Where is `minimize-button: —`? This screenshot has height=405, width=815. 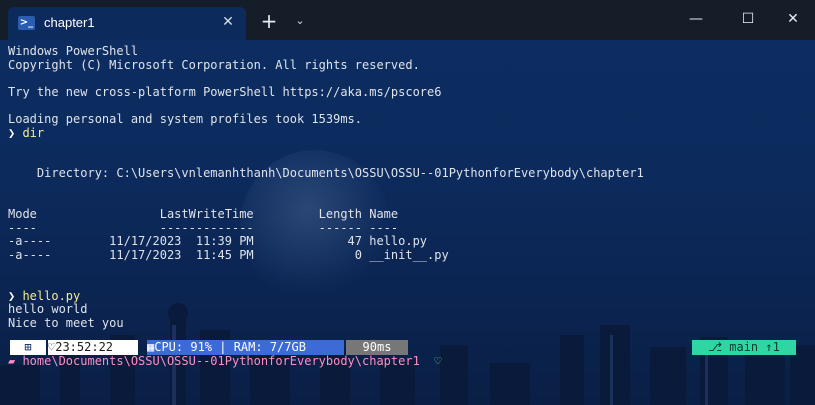 minimize-button: — is located at coordinates (696, 19).